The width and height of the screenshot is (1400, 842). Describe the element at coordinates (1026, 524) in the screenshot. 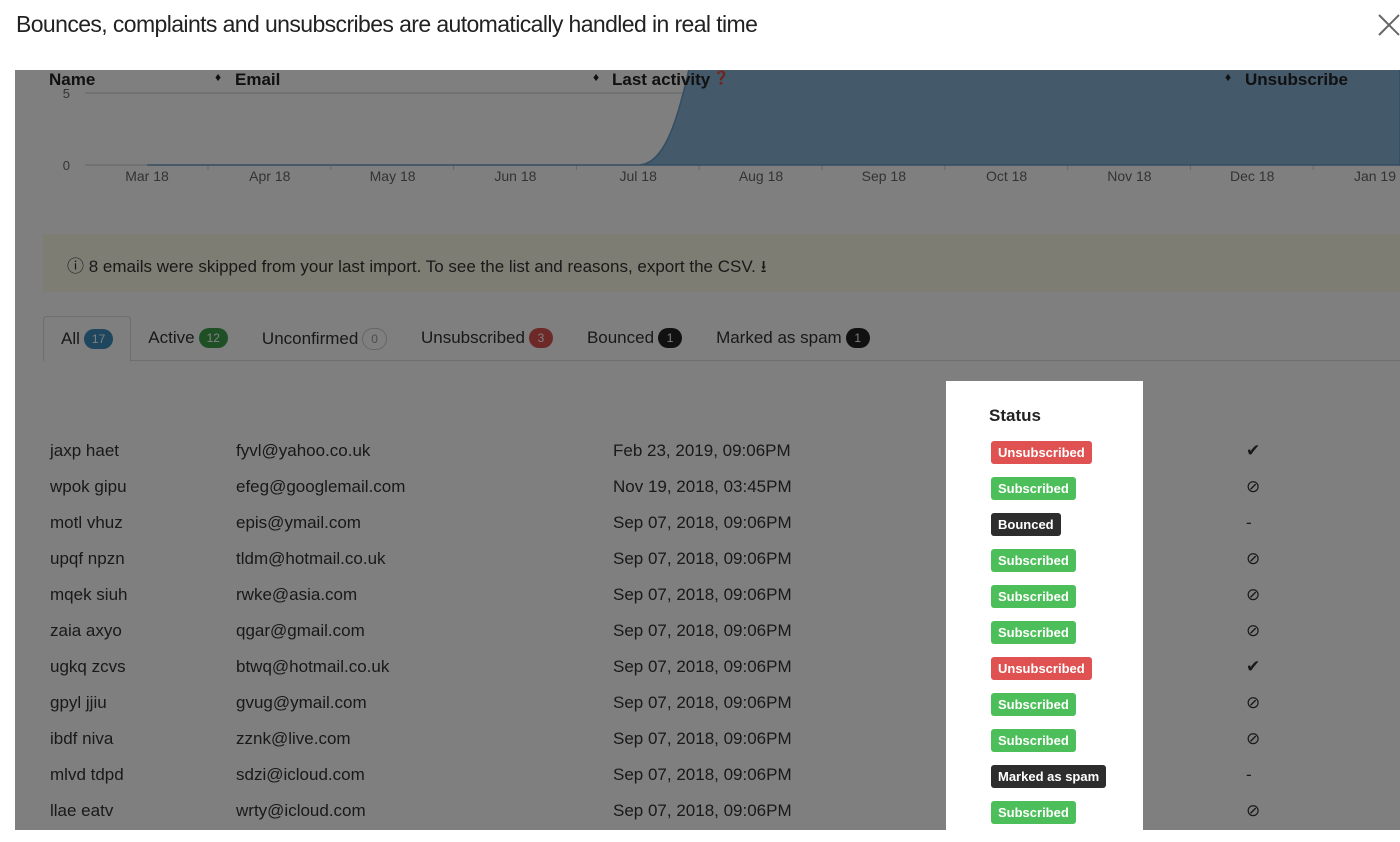

I see `status-badge: Bounced` at that location.